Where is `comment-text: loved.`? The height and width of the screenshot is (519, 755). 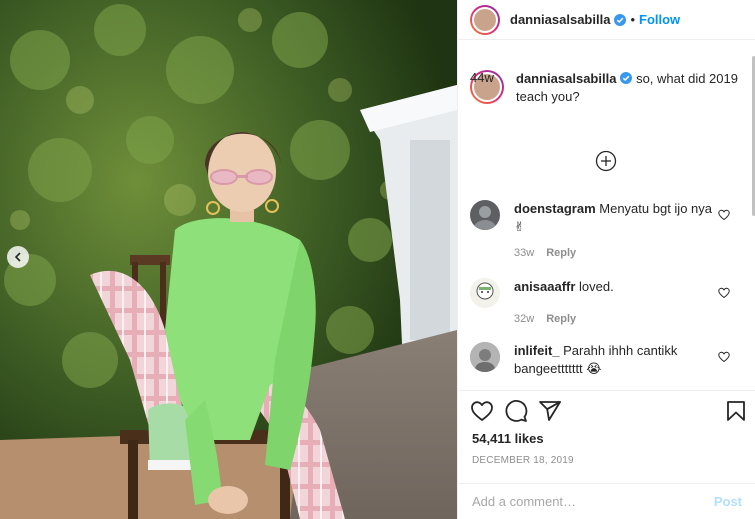 comment-text: loved. is located at coordinates (596, 286).